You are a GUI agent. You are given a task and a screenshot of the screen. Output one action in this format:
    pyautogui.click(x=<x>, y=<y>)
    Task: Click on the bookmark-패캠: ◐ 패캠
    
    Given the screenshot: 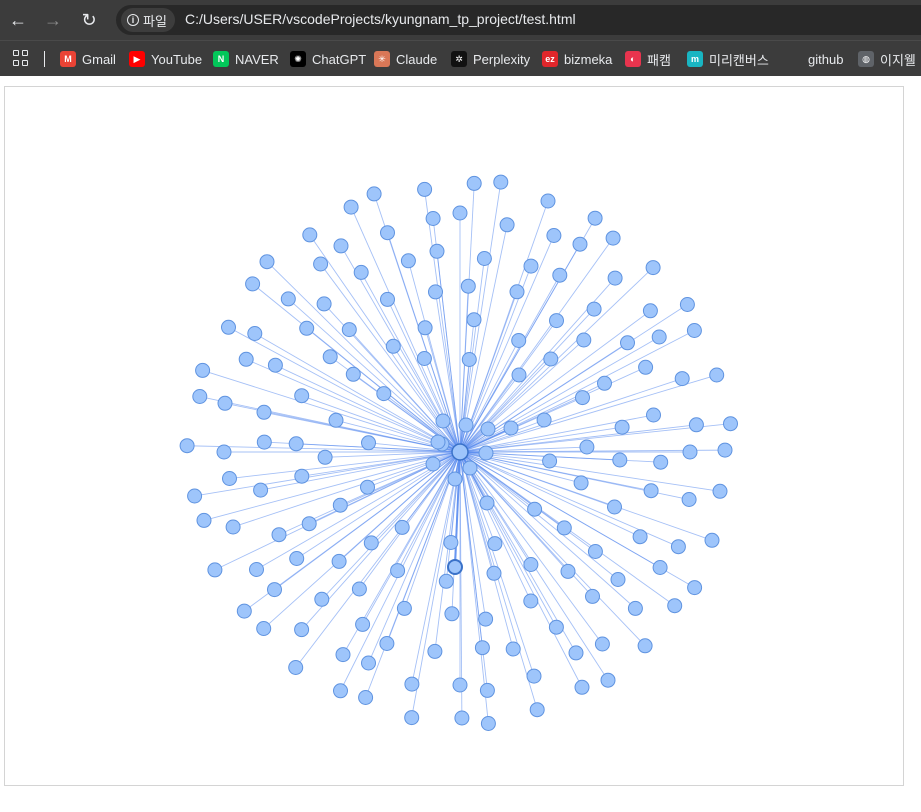 What is the action you would take?
    pyautogui.click(x=648, y=59)
    